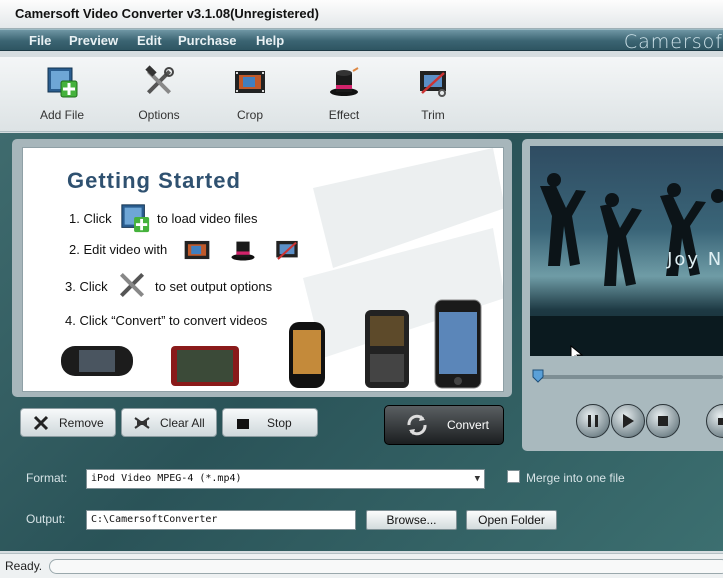 This screenshot has height=578, width=723. I want to click on iphone-image, so click(458, 344).